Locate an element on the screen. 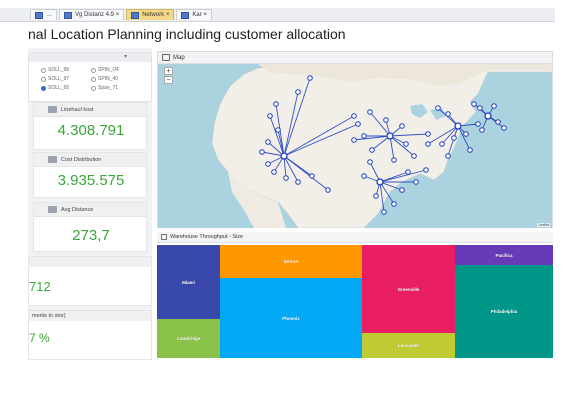 The width and height of the screenshot is (573, 419). treemap-cell-4: Greenville is located at coordinates (408, 289).